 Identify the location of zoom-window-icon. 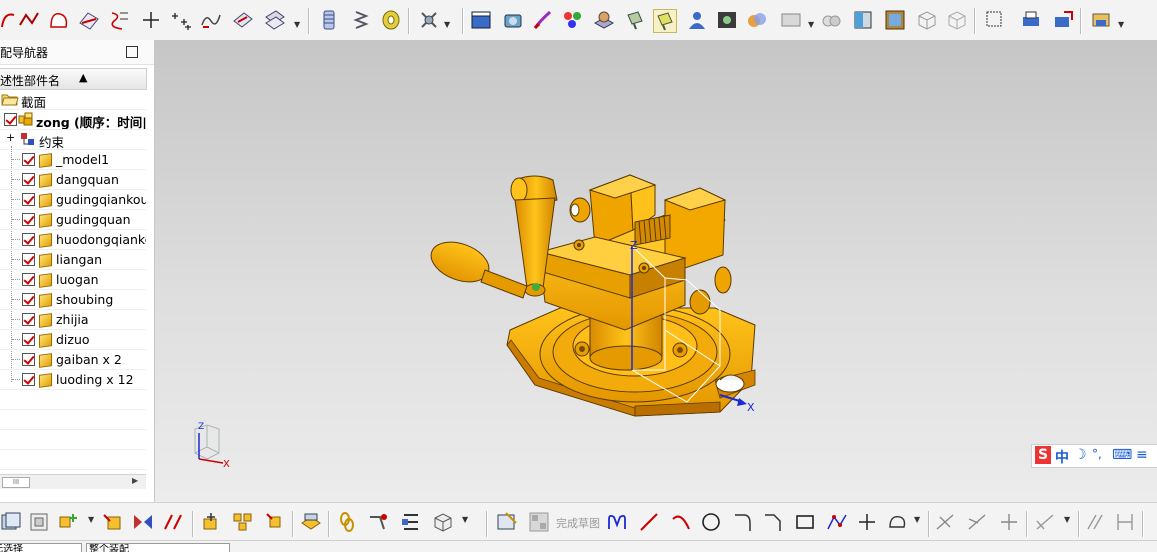
(995, 20).